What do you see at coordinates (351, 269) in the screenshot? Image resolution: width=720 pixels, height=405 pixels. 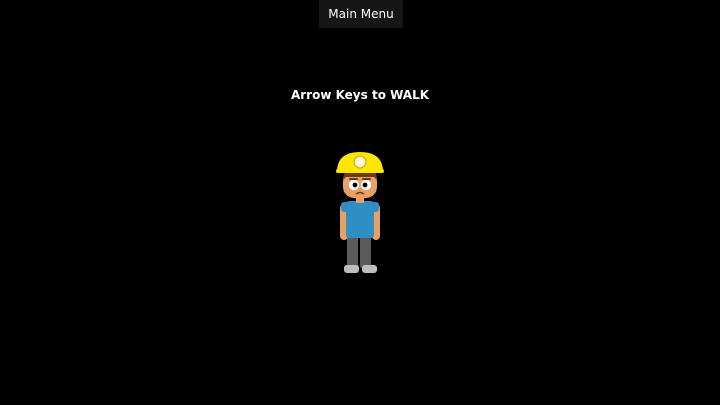 I see `left-shoe` at bounding box center [351, 269].